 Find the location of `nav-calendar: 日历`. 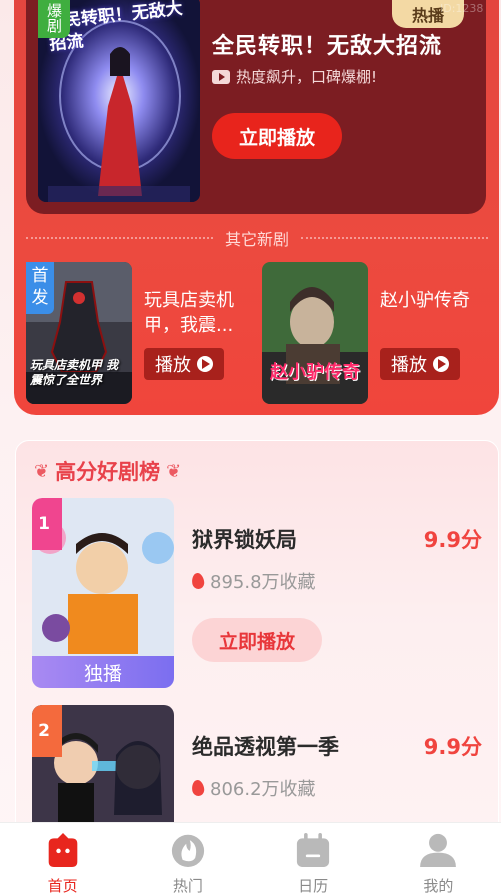

nav-calendar: 日历 is located at coordinates (313, 859).